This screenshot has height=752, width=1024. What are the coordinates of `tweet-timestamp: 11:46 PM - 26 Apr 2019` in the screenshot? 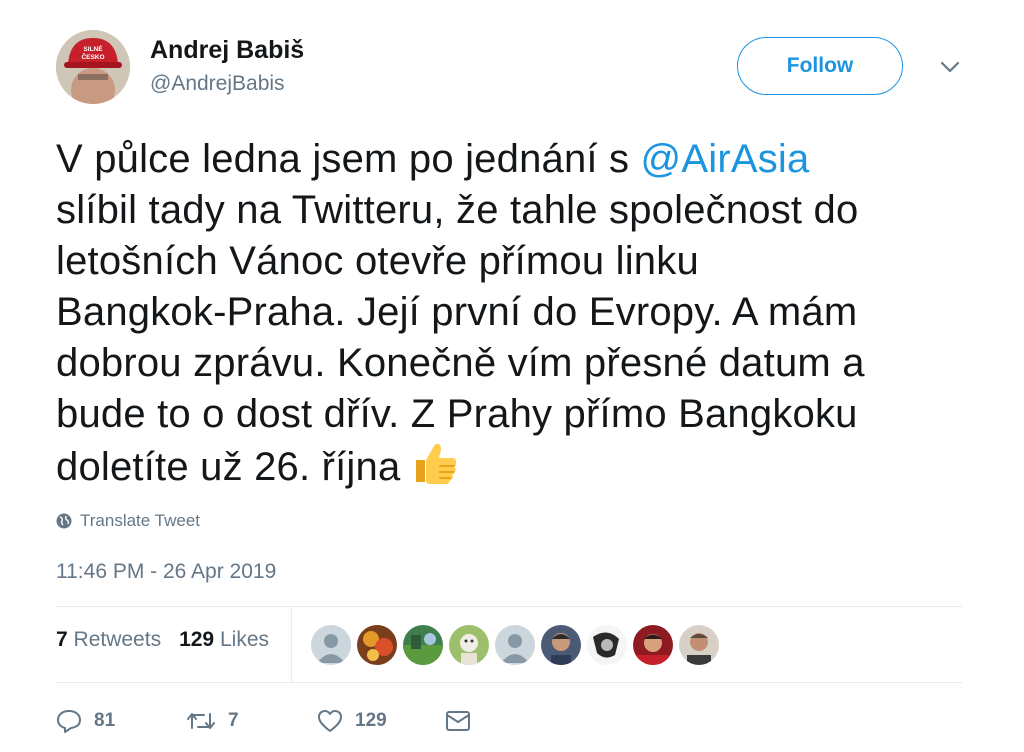 It's located at (166, 572).